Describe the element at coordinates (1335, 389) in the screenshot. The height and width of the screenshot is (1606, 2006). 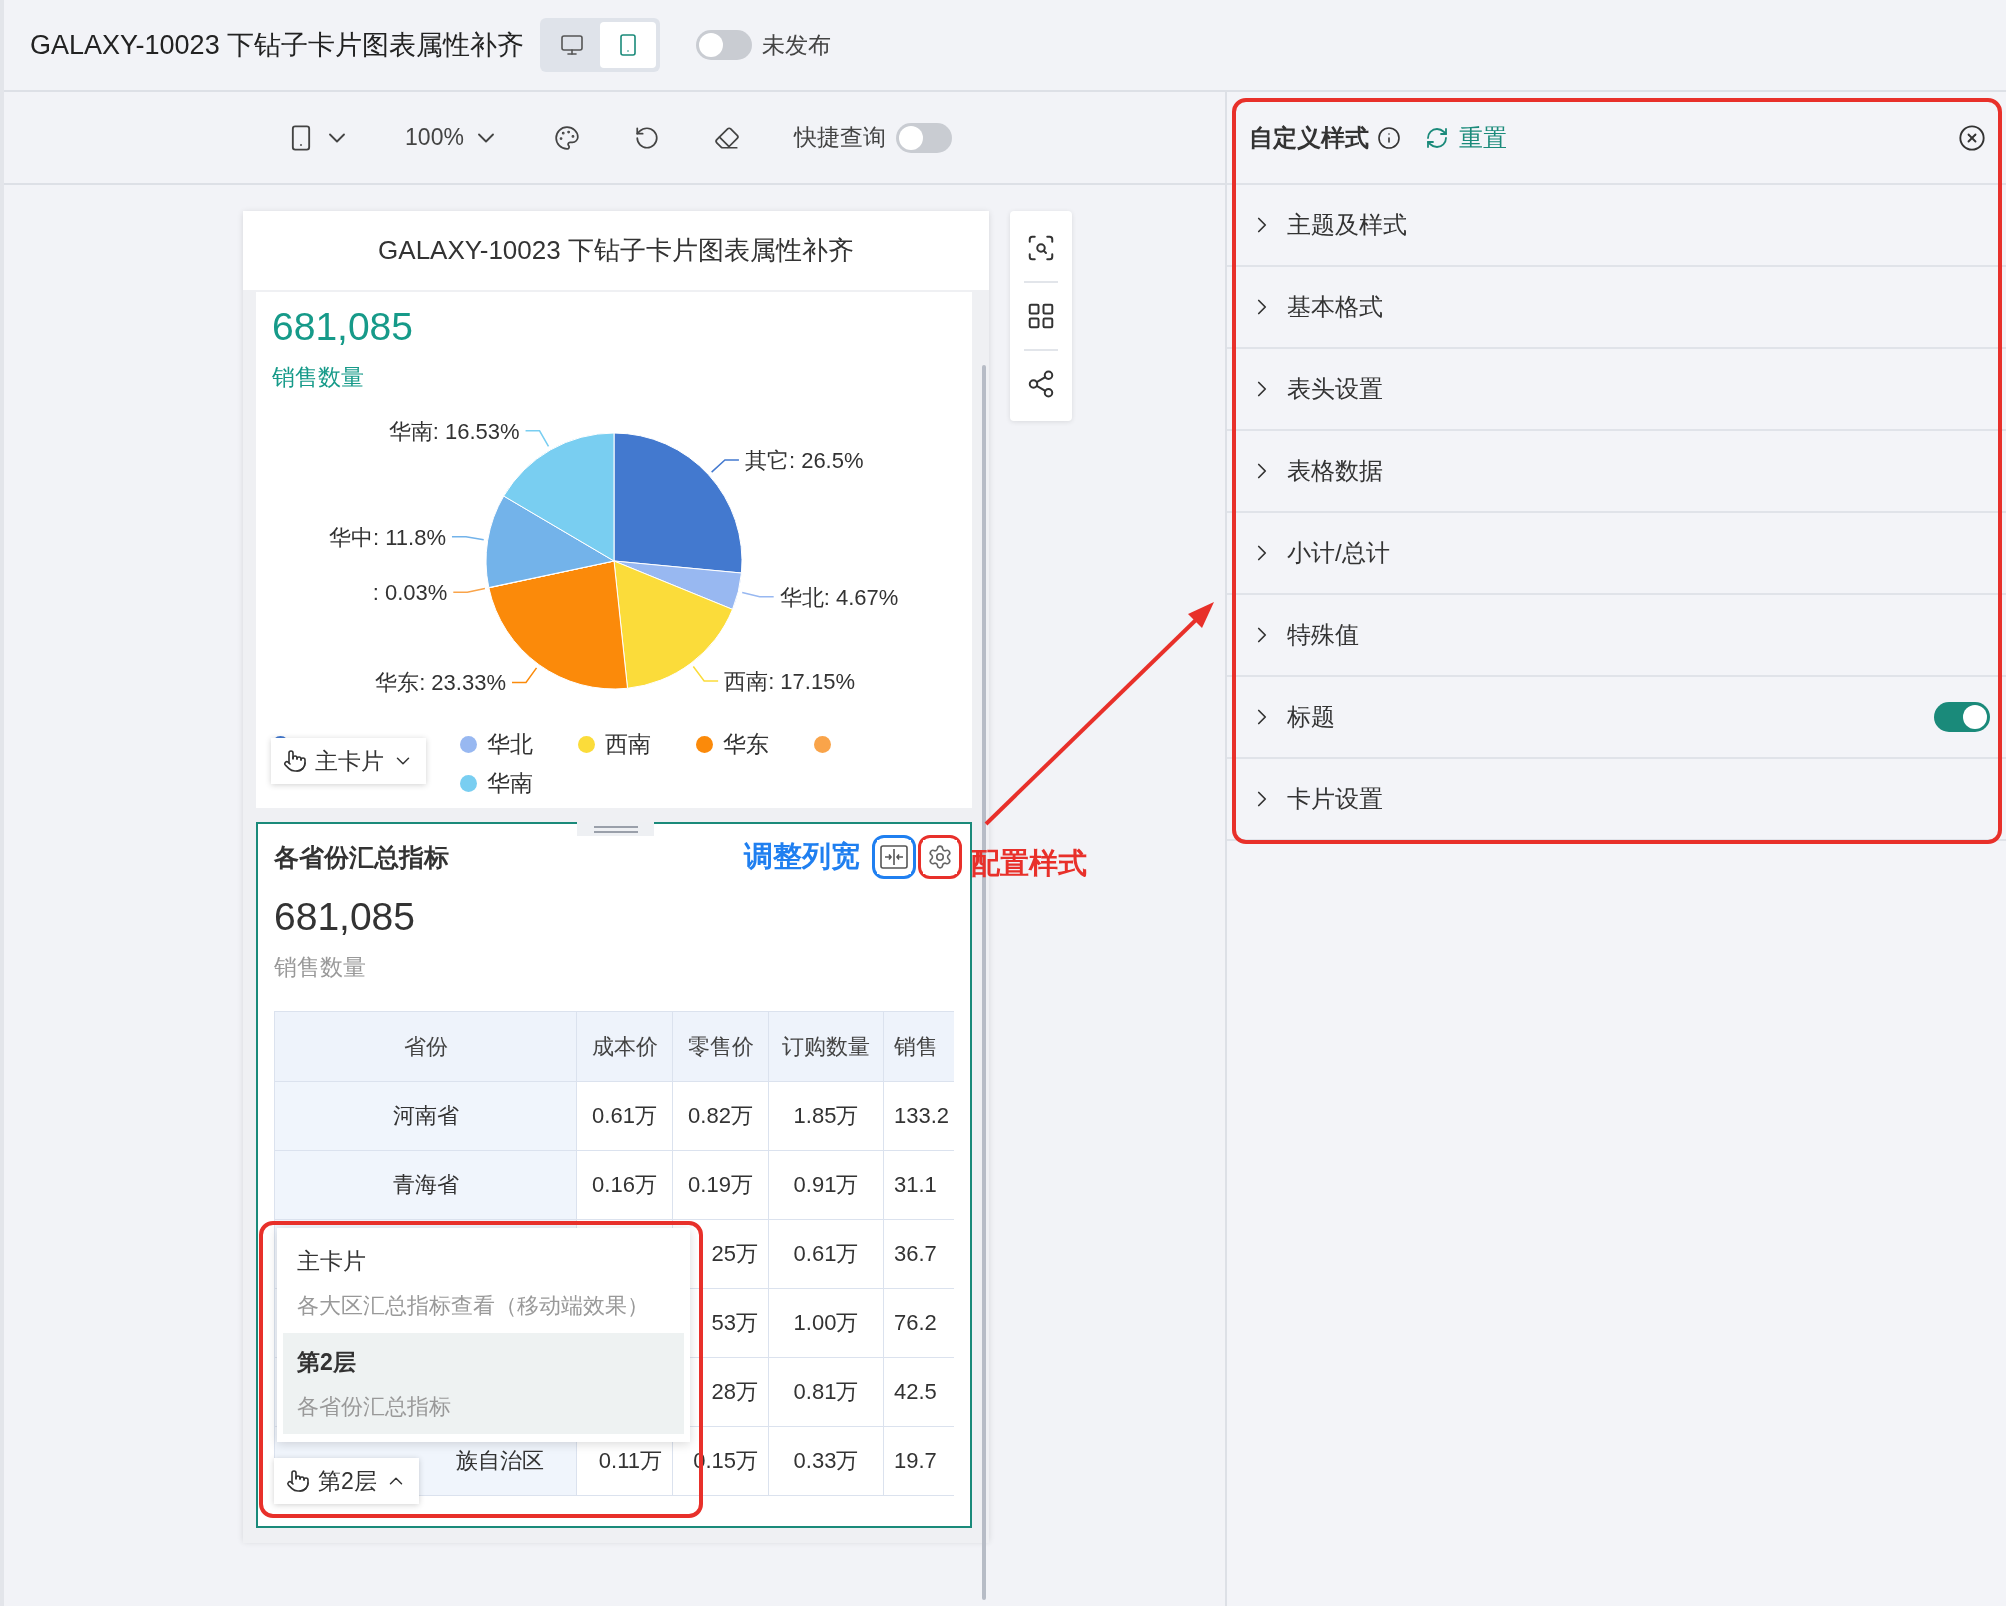
I see `section-label: 表头设置` at that location.